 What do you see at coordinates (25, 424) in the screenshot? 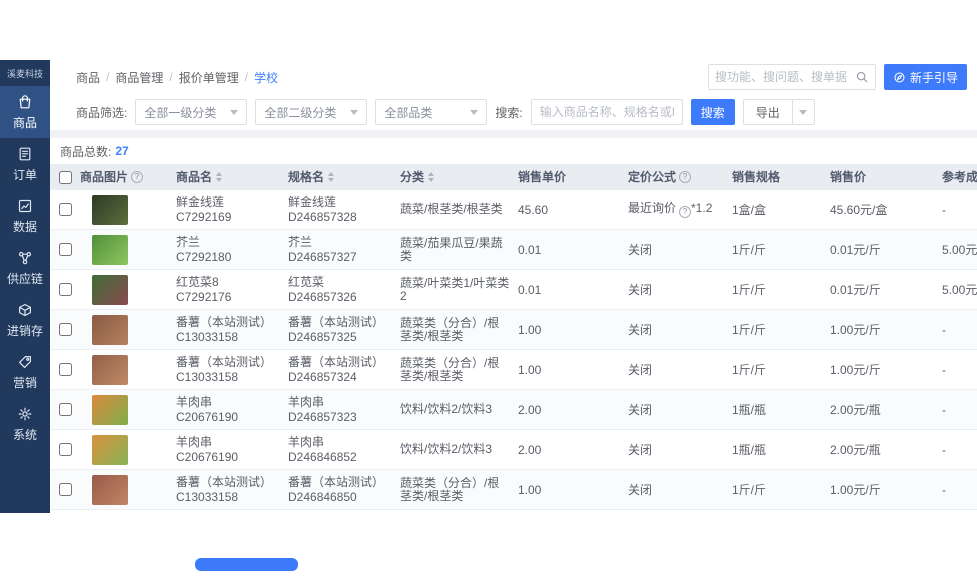
I see `sidebar-item-system: 系统` at bounding box center [25, 424].